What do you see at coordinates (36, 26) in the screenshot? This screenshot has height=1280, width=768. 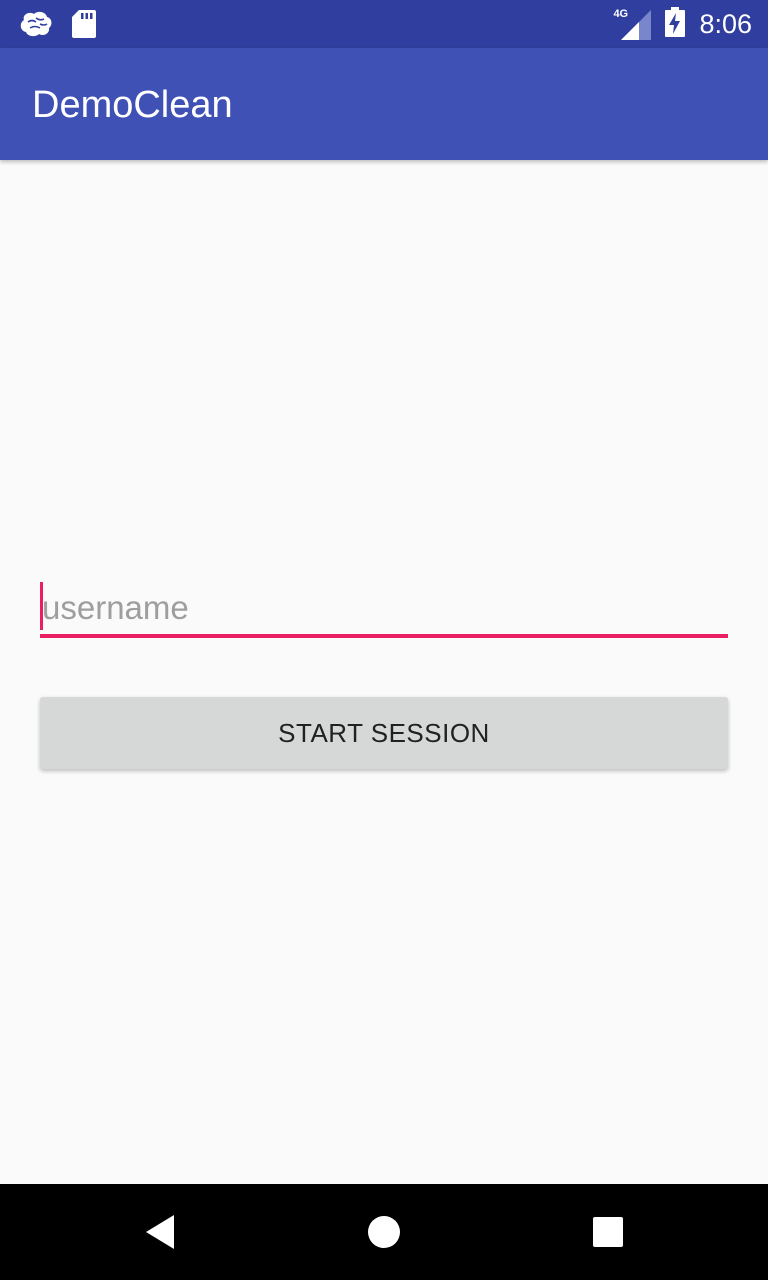 I see `brain-icon` at bounding box center [36, 26].